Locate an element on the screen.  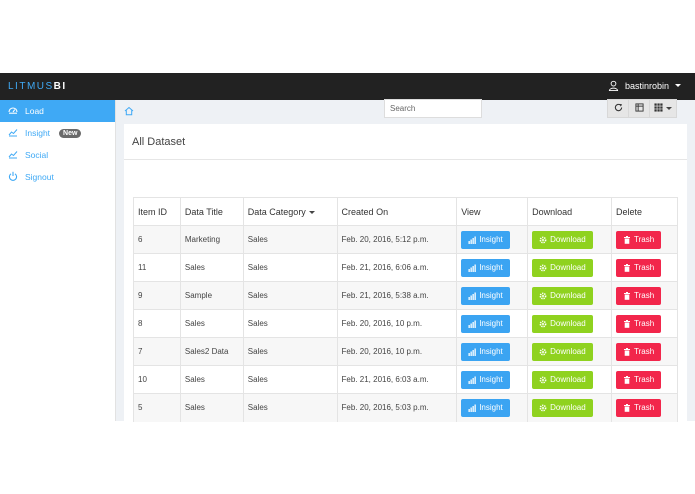
new-badge: New is located at coordinates (70, 133).